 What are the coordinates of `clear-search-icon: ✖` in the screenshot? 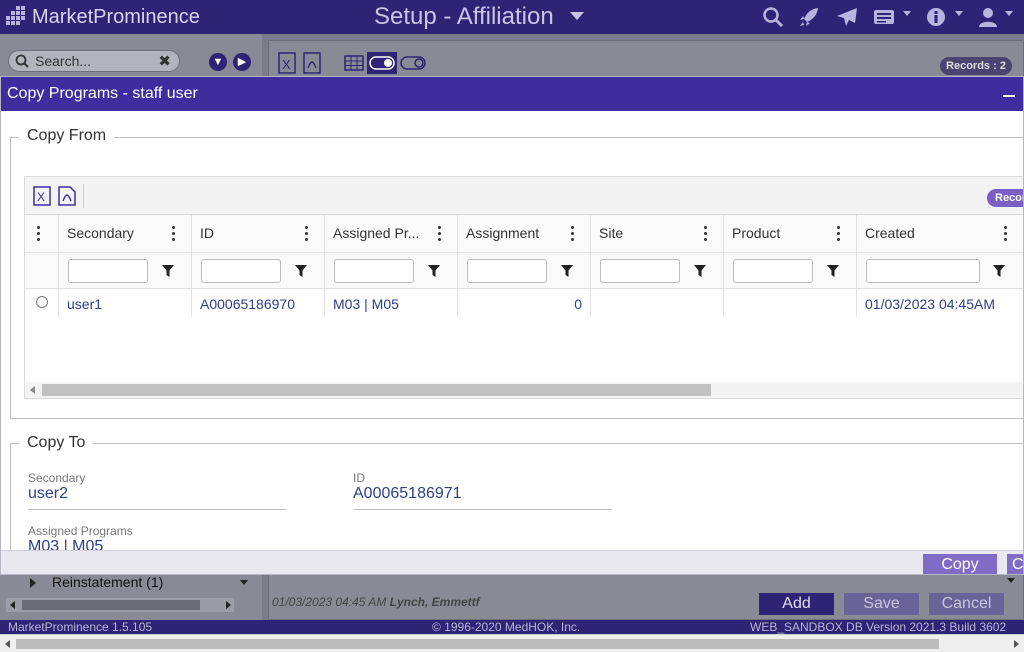 It's located at (164, 61).